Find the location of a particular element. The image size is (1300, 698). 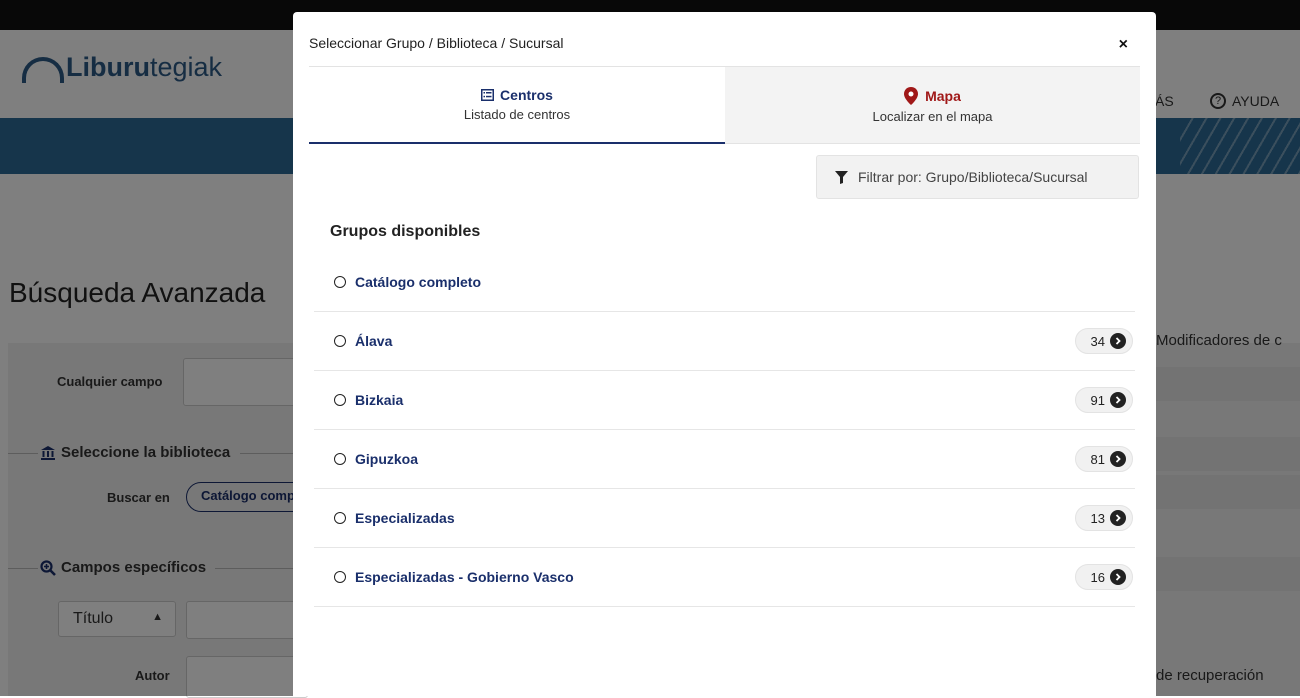

tab-mapa: Mapa Localizar en el mapa is located at coordinates (932, 105).